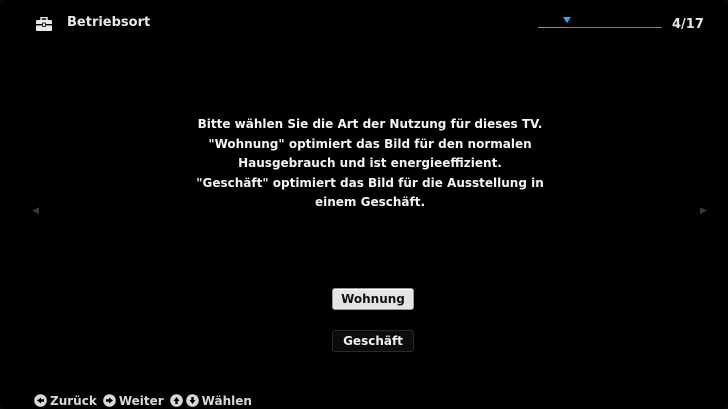 This screenshot has width=728, height=409. I want to click on screen-title: Betriebsort, so click(109, 22).